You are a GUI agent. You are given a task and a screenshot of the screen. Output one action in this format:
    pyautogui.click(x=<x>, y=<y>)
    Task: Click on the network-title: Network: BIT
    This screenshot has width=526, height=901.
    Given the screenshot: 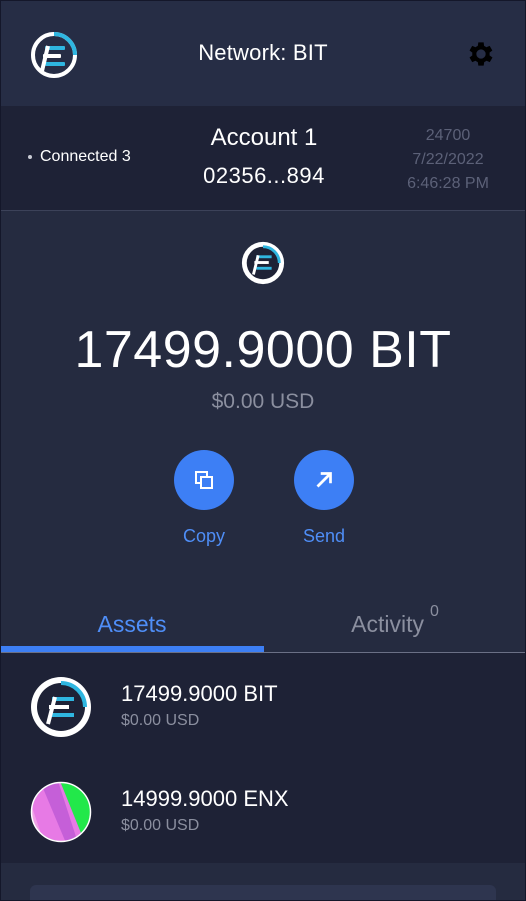 What is the action you would take?
    pyautogui.click(x=263, y=53)
    